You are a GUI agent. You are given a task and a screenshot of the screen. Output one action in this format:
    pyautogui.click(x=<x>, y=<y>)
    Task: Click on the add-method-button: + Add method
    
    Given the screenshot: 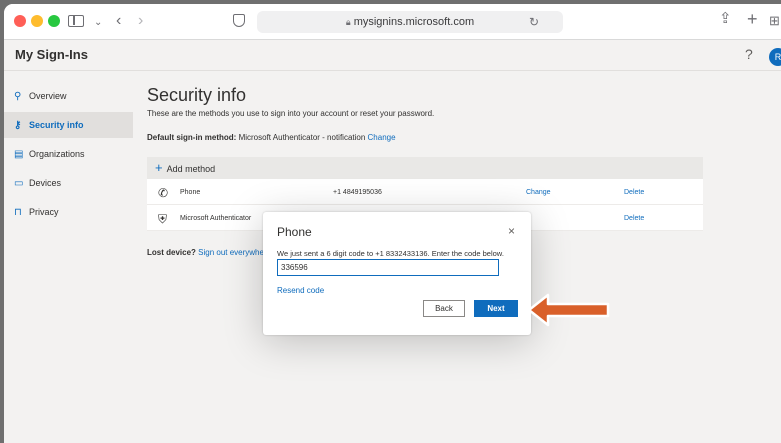 What is the action you would take?
    pyautogui.click(x=425, y=168)
    